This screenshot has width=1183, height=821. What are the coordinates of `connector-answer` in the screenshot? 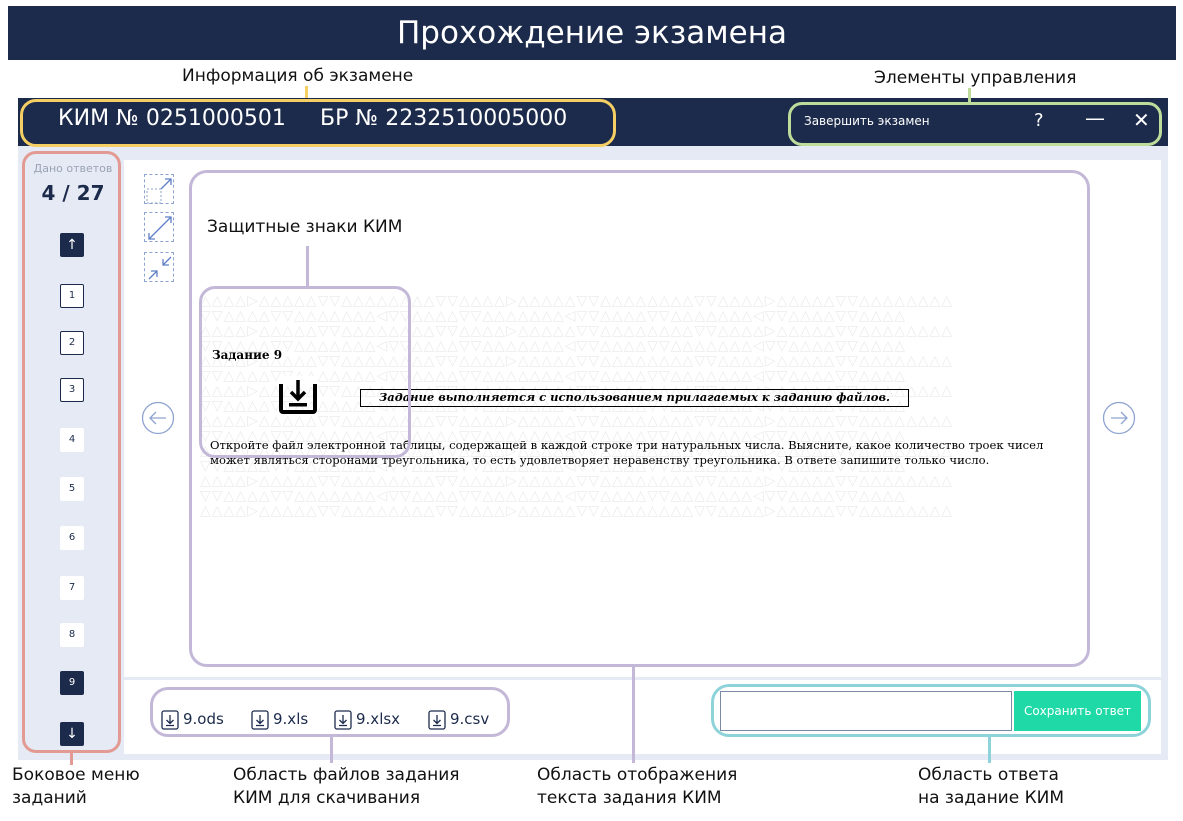 It's located at (989, 750).